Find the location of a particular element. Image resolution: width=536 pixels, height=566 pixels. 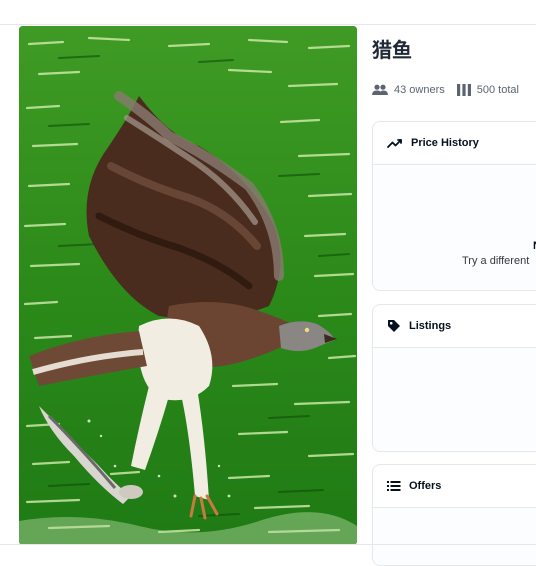

listings-title: Listings is located at coordinates (430, 326).